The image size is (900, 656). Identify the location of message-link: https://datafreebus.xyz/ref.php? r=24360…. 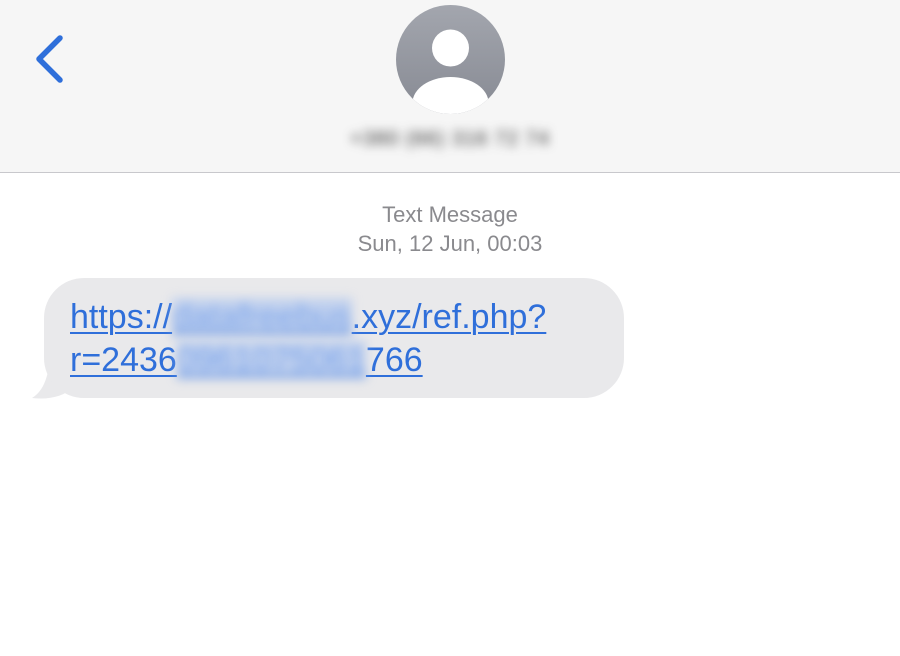
(340, 339).